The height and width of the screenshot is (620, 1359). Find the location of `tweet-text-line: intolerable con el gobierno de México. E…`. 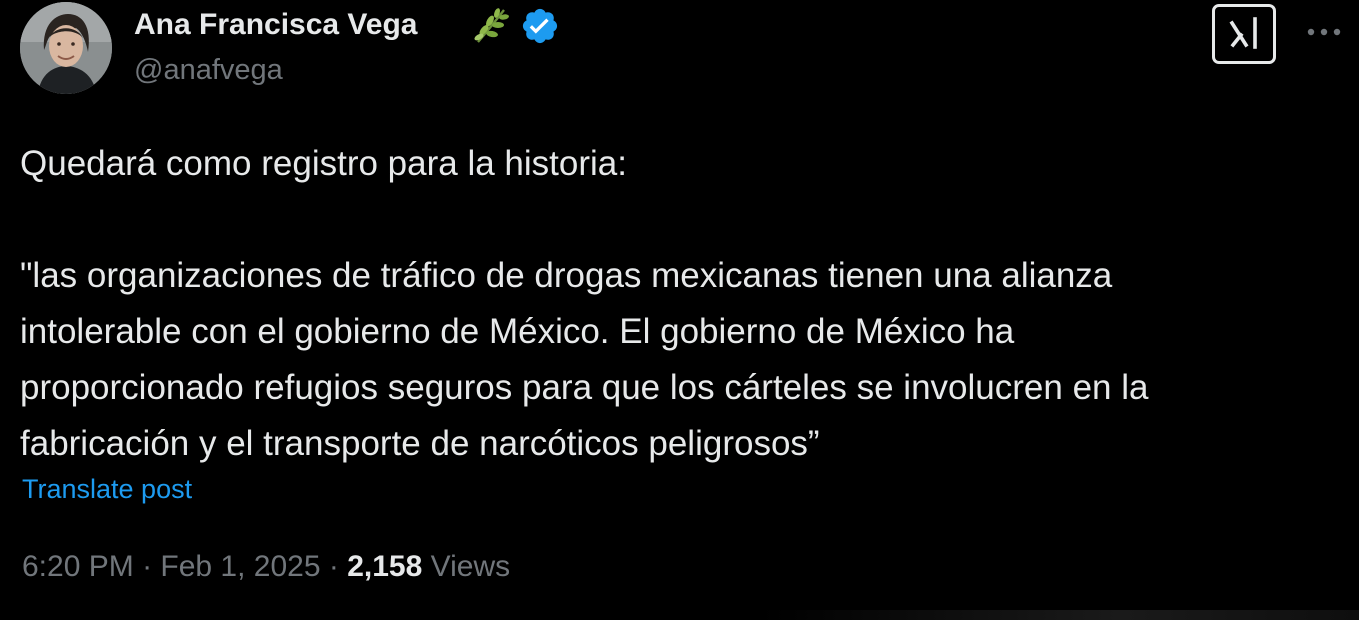

tweet-text-line: intolerable con el gobierno de México. E… is located at coordinates (517, 331).